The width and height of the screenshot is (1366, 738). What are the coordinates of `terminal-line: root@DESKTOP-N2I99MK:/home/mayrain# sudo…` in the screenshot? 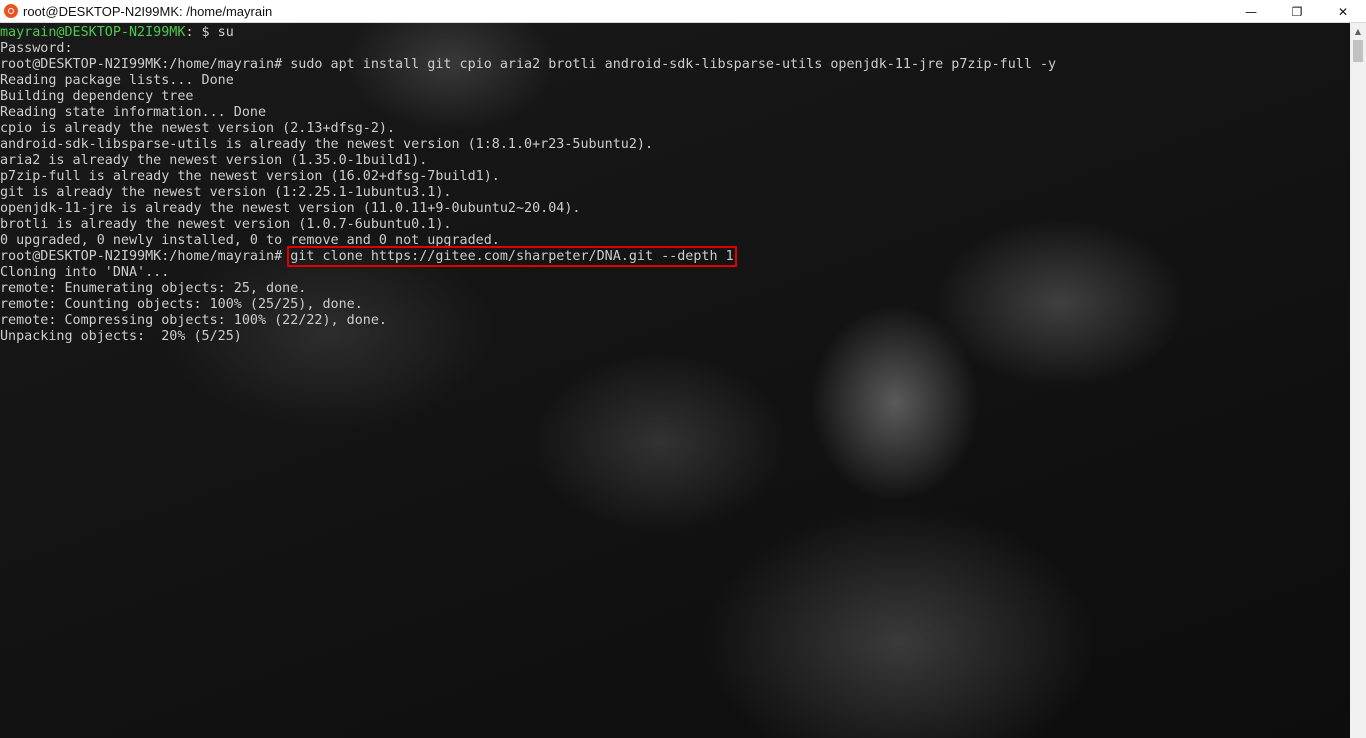 It's located at (528, 64).